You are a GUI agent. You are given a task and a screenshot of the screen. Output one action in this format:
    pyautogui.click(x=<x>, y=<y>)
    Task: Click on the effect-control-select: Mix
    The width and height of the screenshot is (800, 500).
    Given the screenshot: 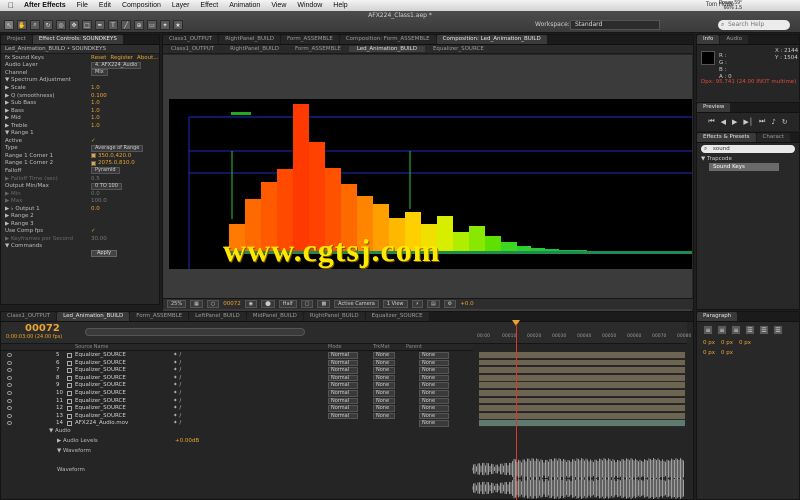 What is the action you would take?
    pyautogui.click(x=99, y=73)
    